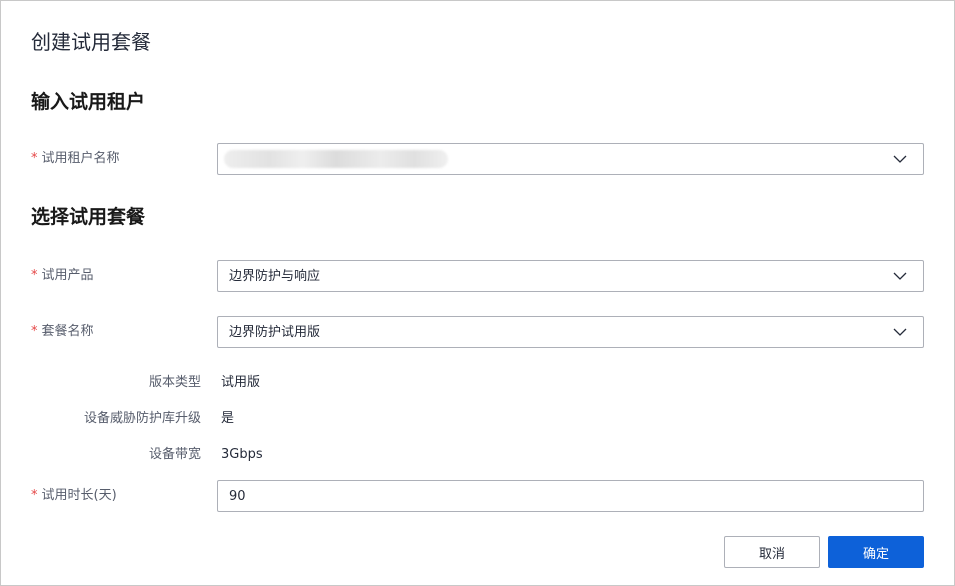  Describe the element at coordinates (62, 275) in the screenshot. I see `product-label: * 试用产品` at that location.